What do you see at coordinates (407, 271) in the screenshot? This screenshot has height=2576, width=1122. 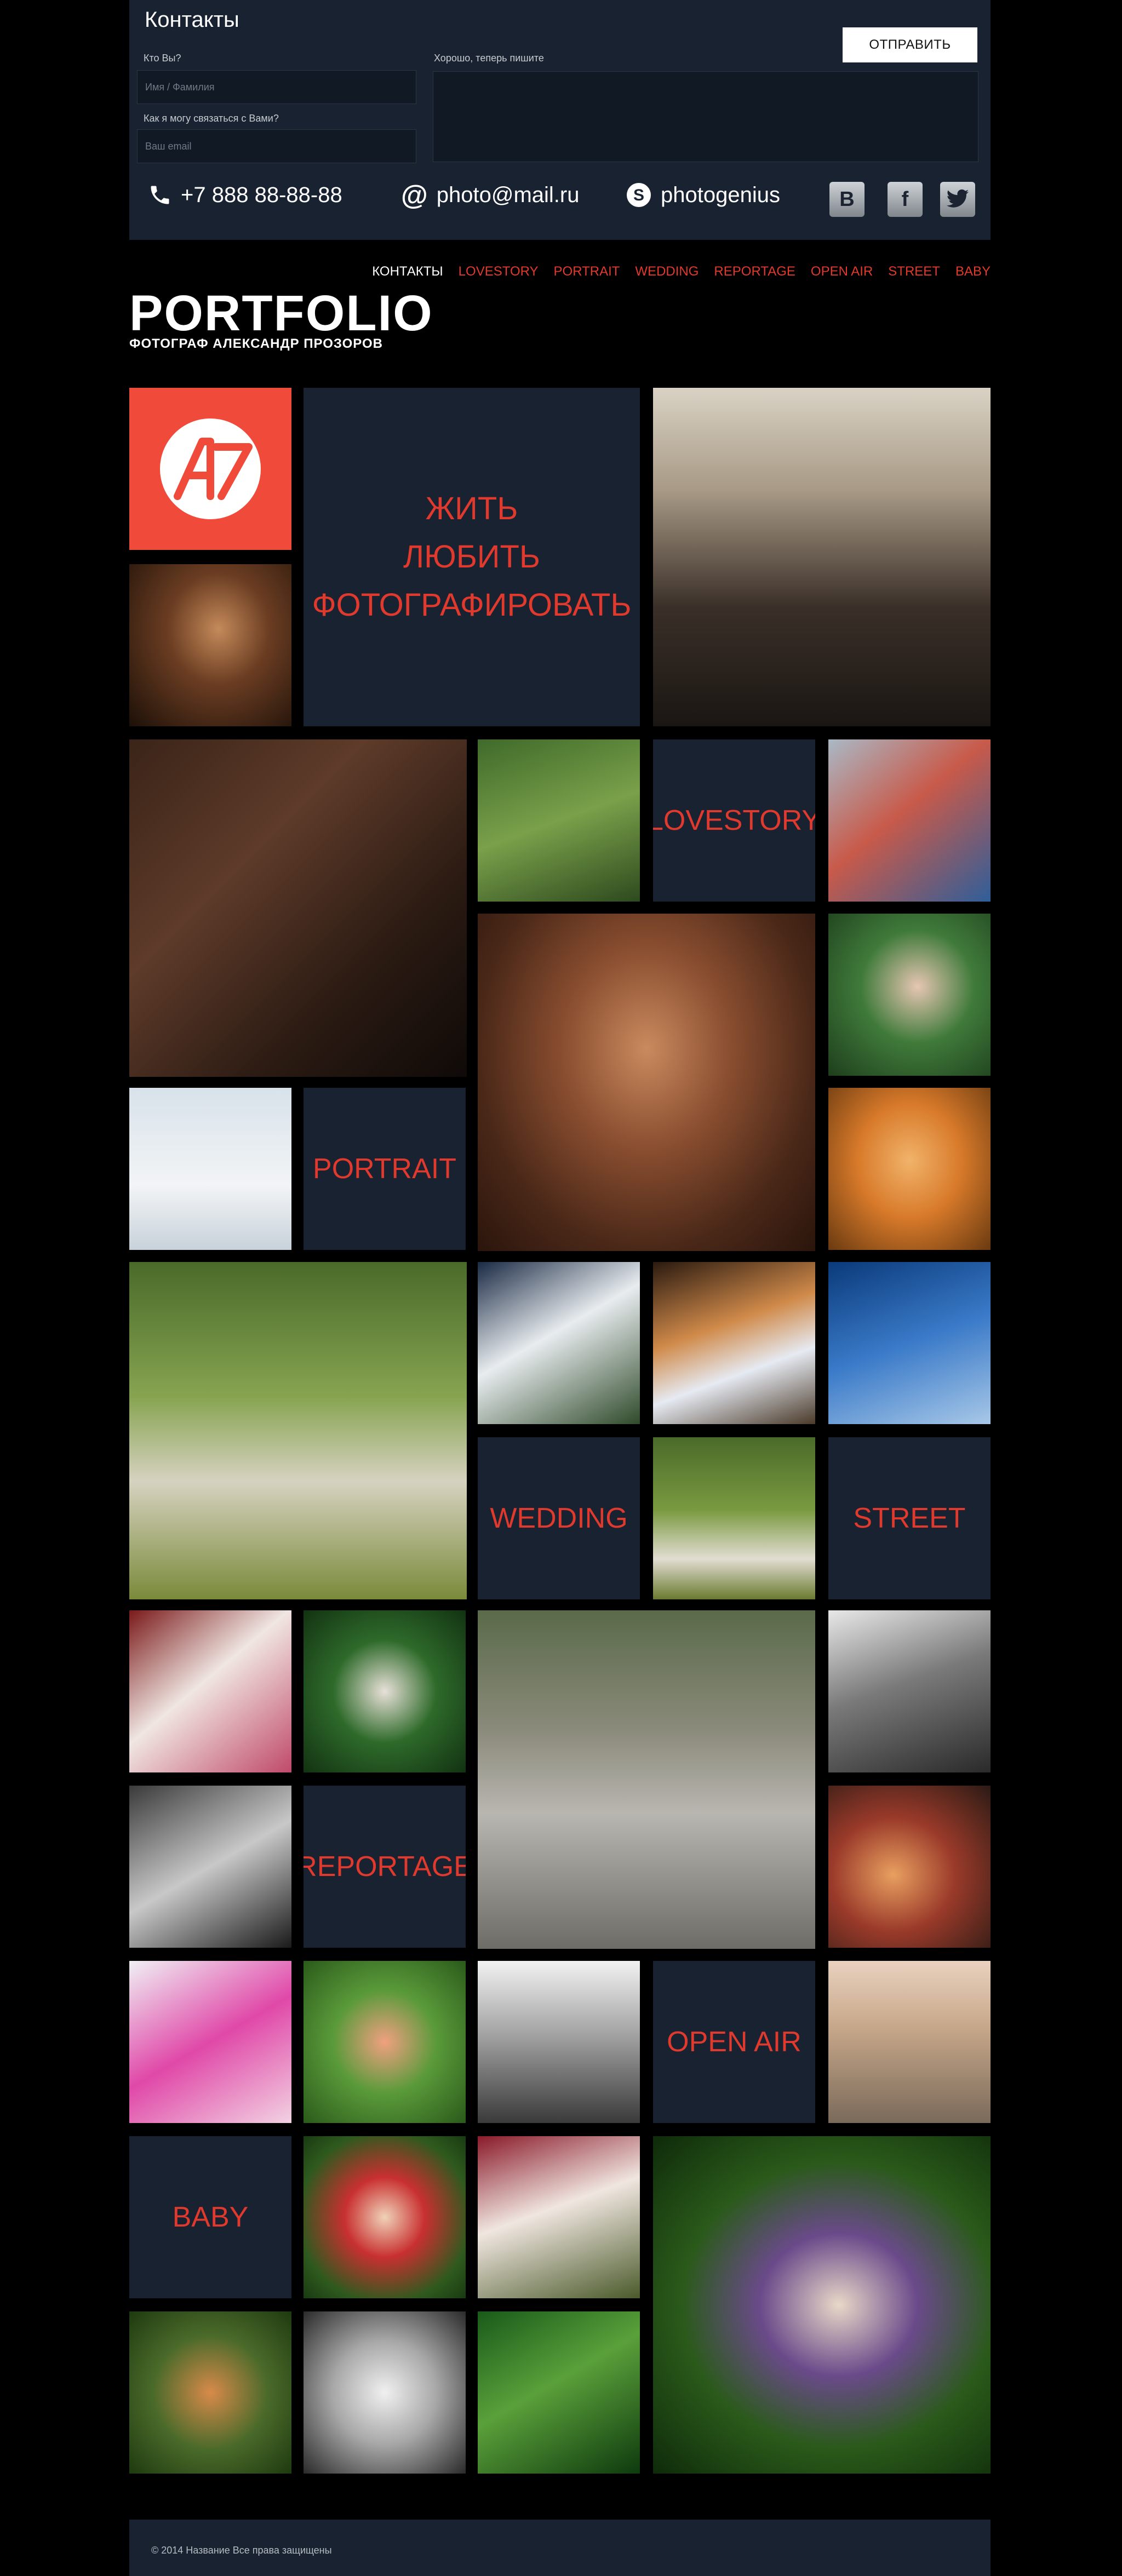 I see `nav-item-contacts: КОНТАКТЫ` at bounding box center [407, 271].